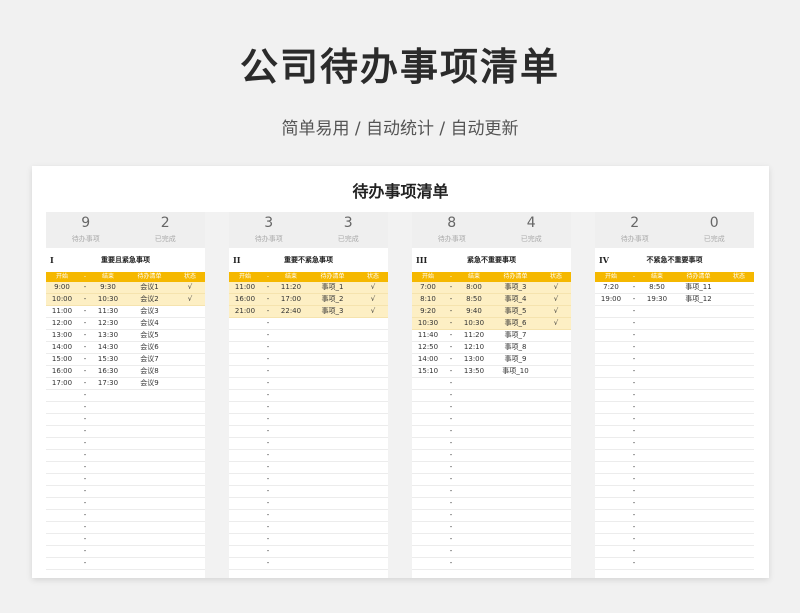 This screenshot has width=800, height=613. I want to click on end-time-cell: 19:30, so click(657, 299).